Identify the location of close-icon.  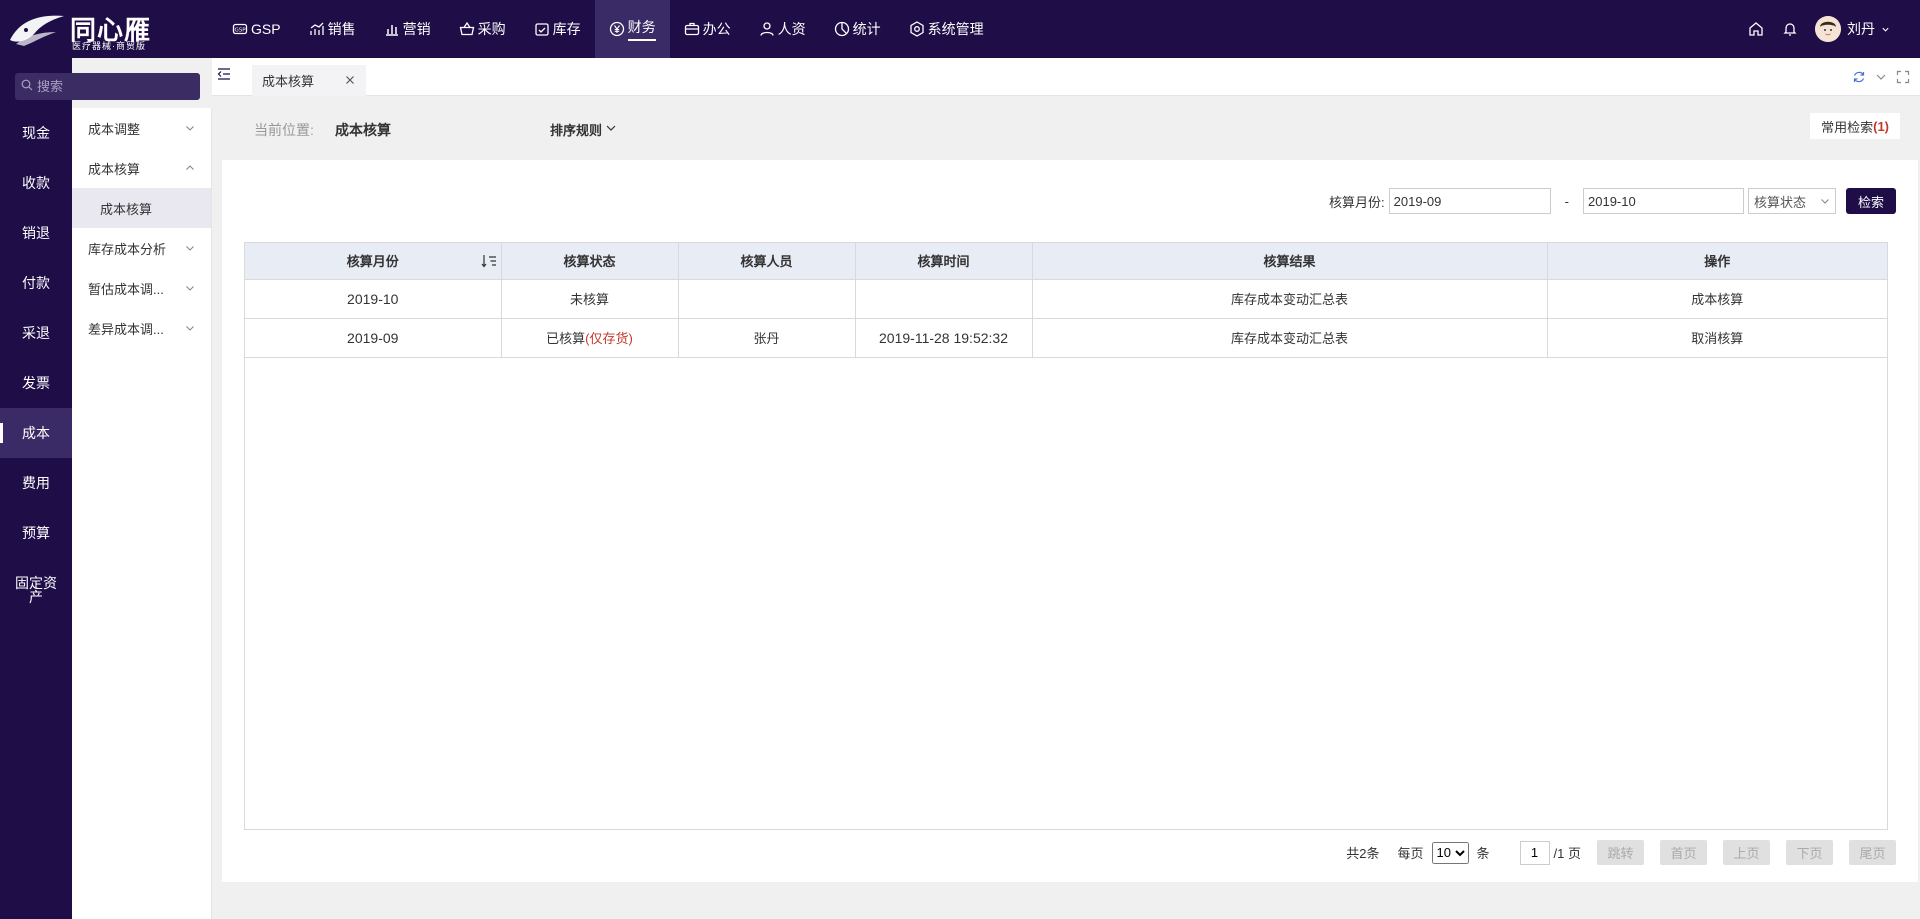
(350, 80).